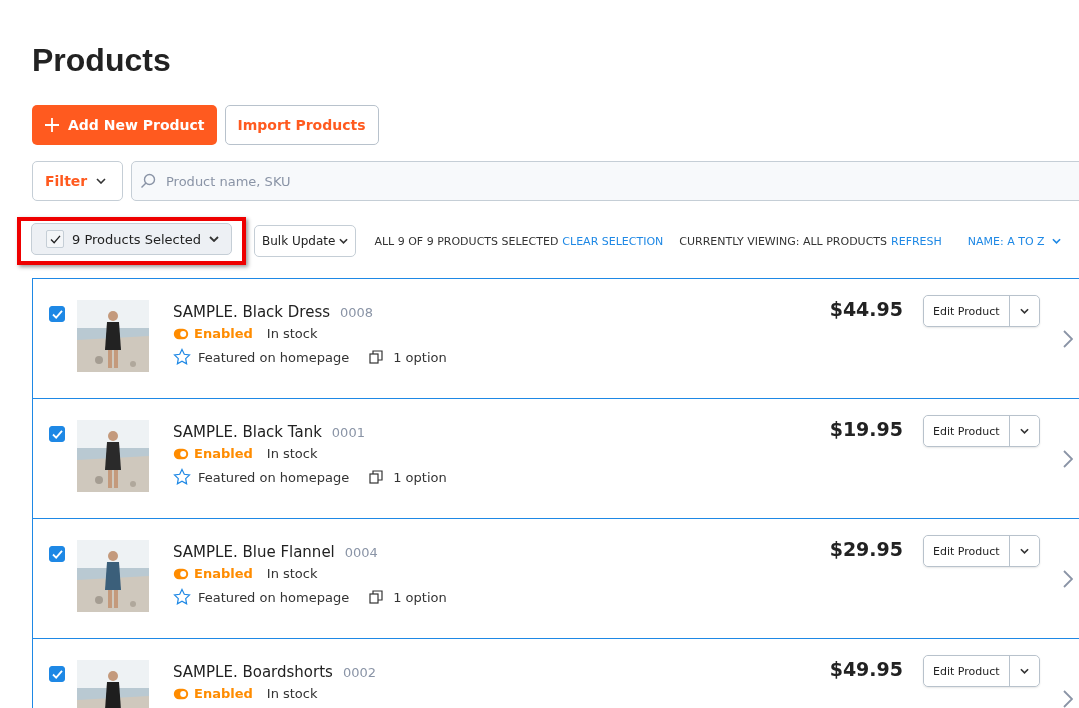 This screenshot has width=1079, height=708. I want to click on product-name: SAMPLE. Black Tank, so click(247, 432).